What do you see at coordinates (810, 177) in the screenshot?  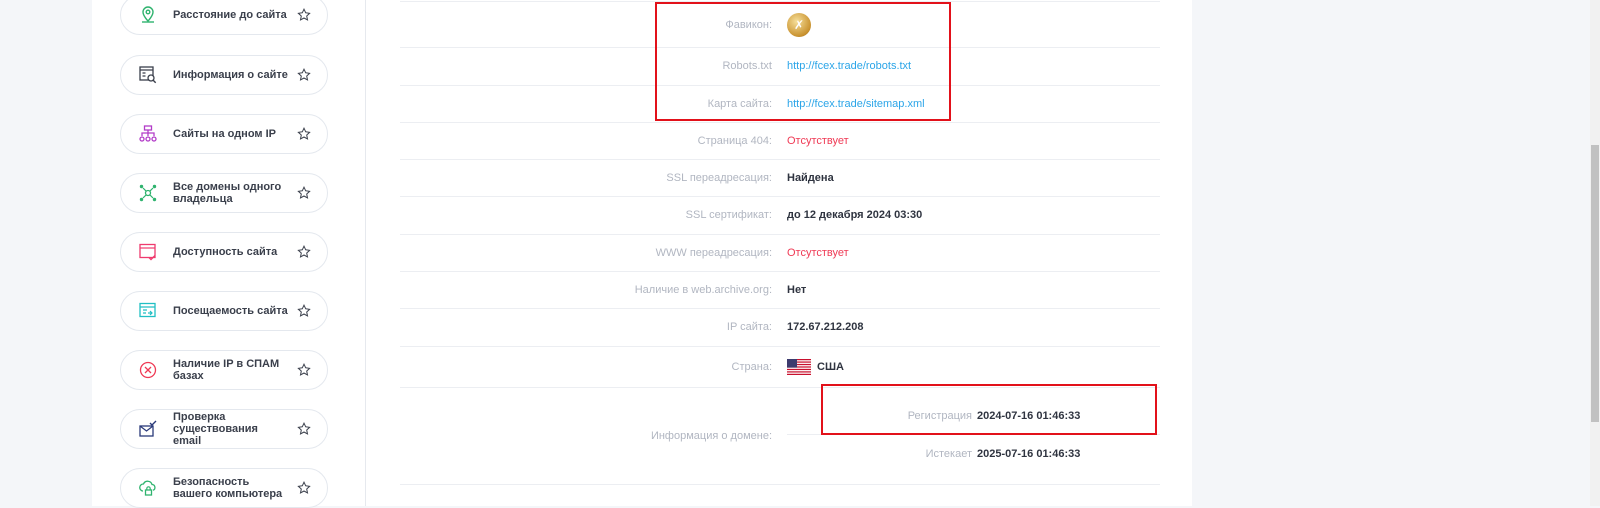 I see `ssl-redirect-value: Найдена` at bounding box center [810, 177].